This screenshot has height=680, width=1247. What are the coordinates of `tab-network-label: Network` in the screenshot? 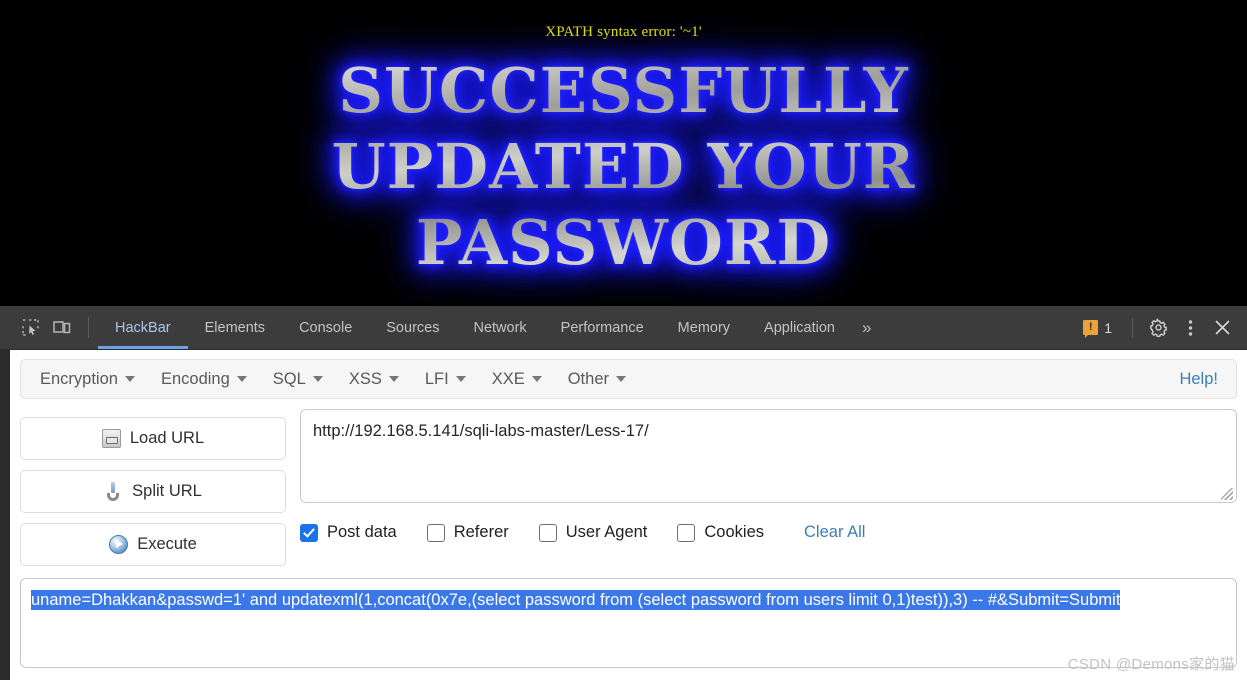 It's located at (500, 327).